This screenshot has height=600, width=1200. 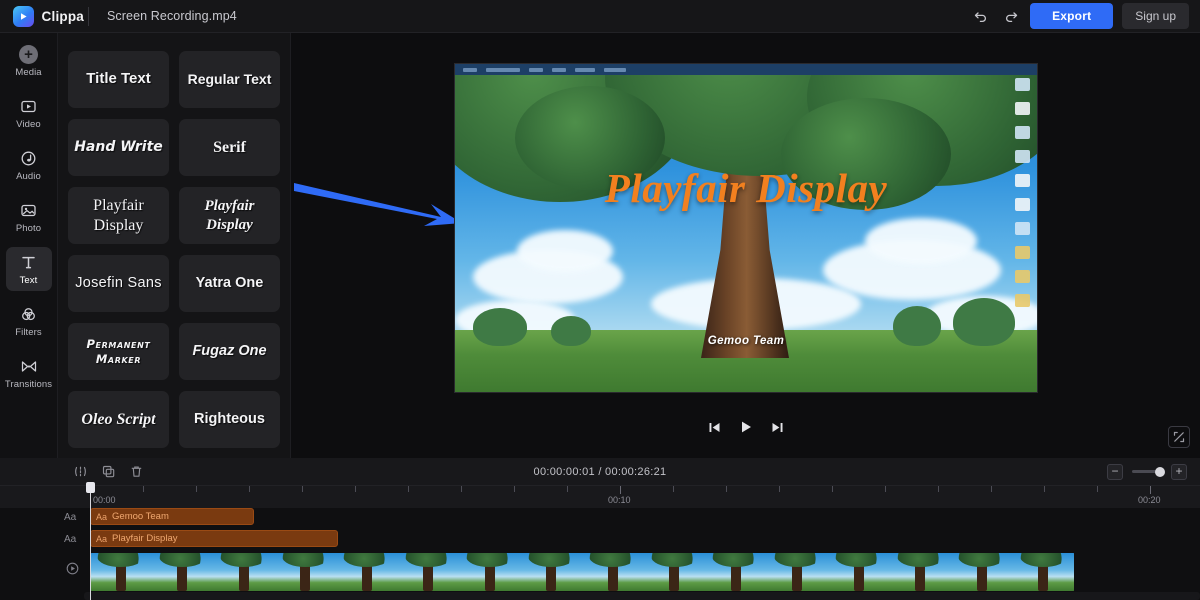 I want to click on brand: Clippa, so click(x=42, y=16).